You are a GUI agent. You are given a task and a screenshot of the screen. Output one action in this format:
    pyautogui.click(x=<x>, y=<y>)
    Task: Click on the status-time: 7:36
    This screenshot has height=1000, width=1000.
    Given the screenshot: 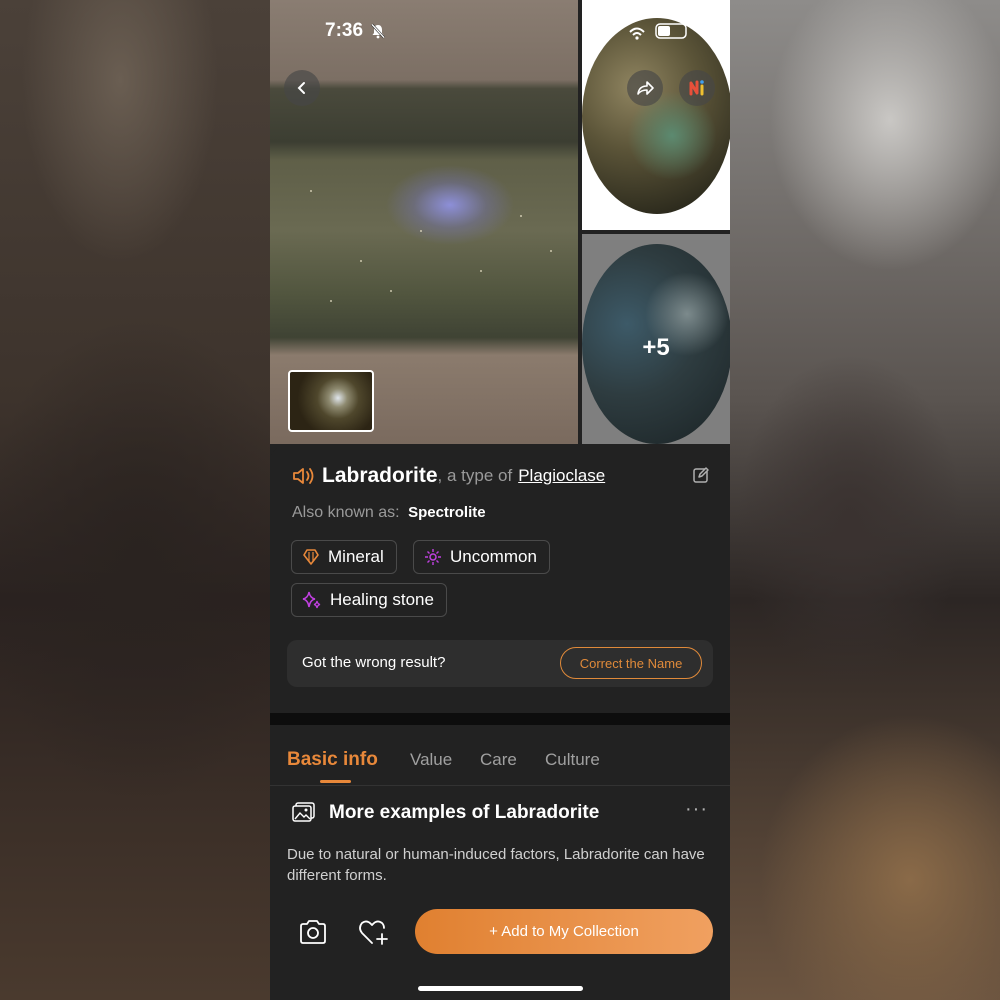 What is the action you would take?
    pyautogui.click(x=344, y=30)
    